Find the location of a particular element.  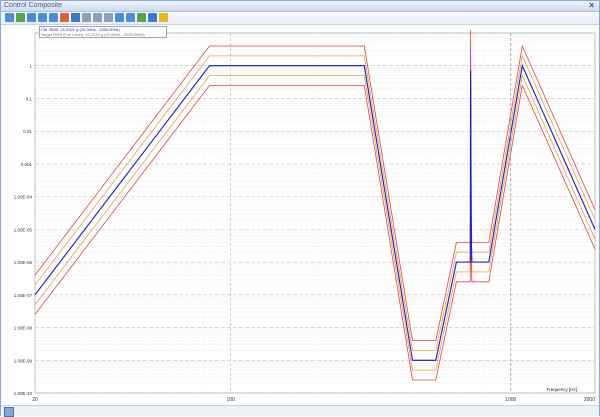

y-tick-label: 1.00E-04 is located at coordinates (23, 197).